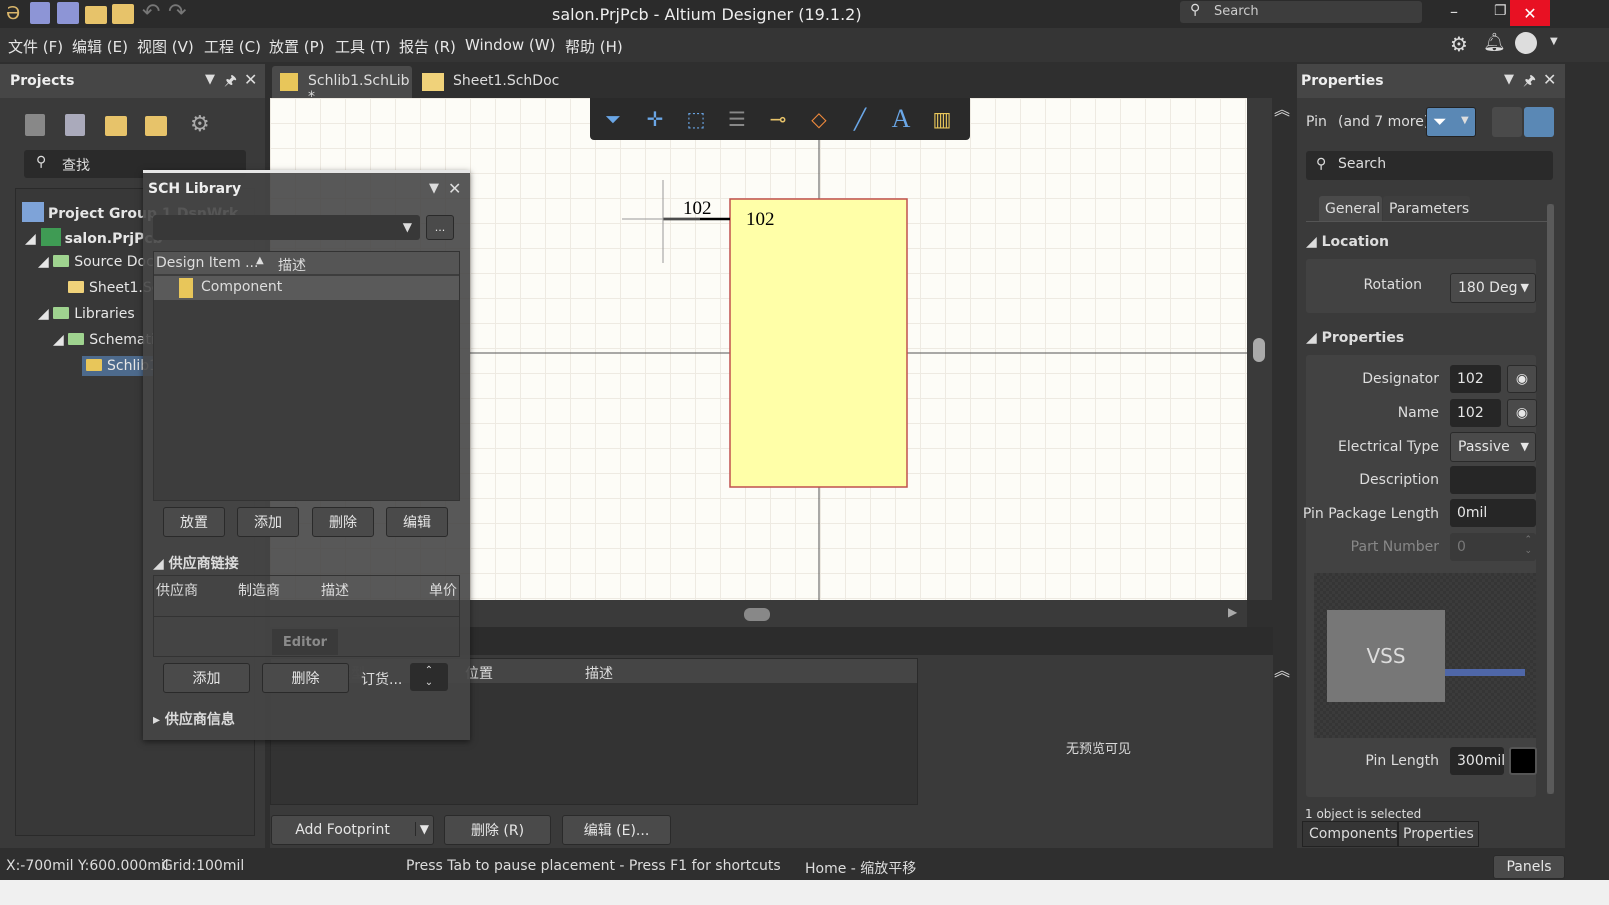 The image size is (1609, 905). What do you see at coordinates (497, 830) in the screenshot?
I see `delete-model-button: 删除 (R)` at bounding box center [497, 830].